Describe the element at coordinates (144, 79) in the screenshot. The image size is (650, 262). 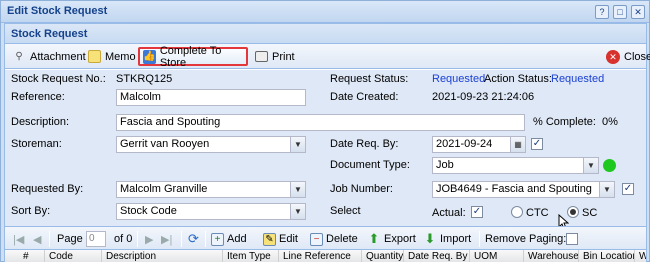
I see `stock-request-no-value: STKRQ125` at that location.